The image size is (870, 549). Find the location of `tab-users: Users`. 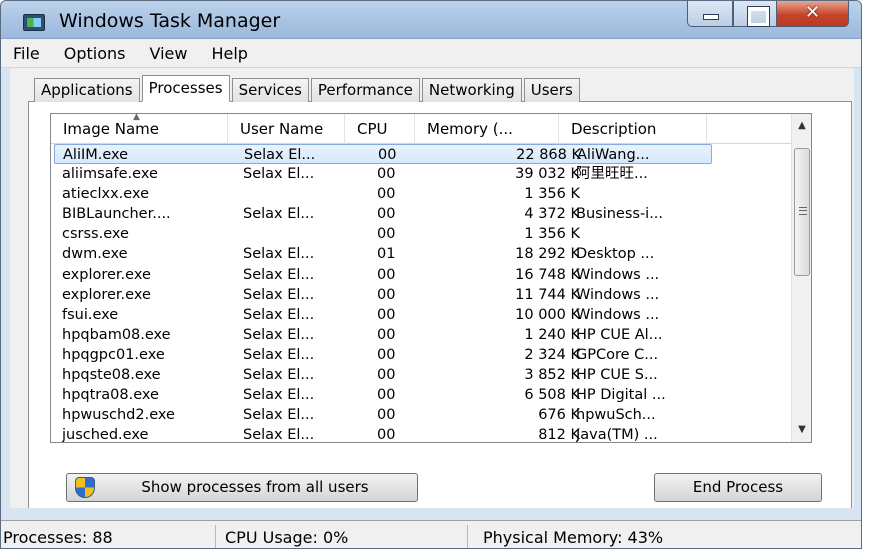

tab-users: Users is located at coordinates (551, 90).